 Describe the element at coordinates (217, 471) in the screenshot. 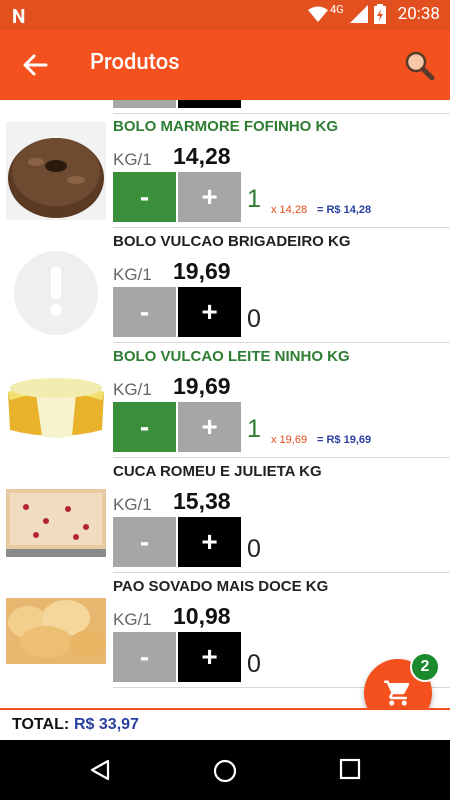

I see `product-name: CUCA ROMEU E JULIETA KG` at that location.